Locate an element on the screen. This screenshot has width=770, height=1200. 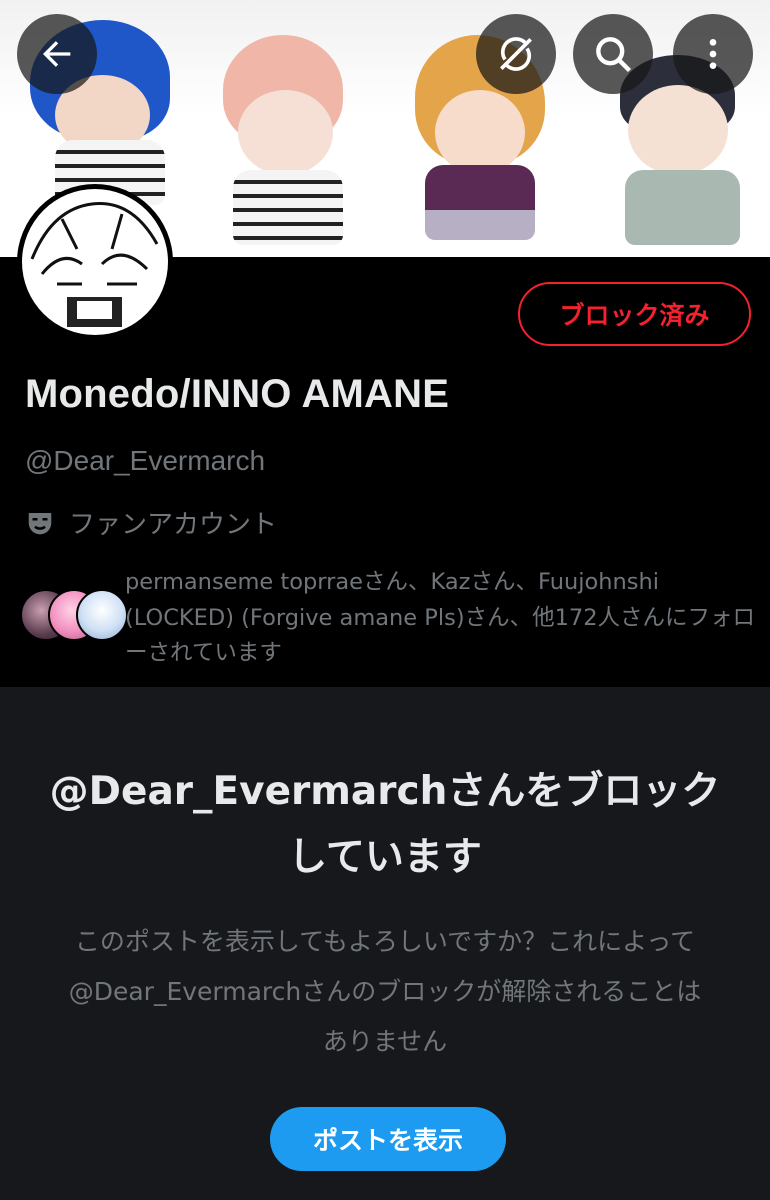
display-name: Monedo/INNO AMANE is located at coordinates (237, 394).